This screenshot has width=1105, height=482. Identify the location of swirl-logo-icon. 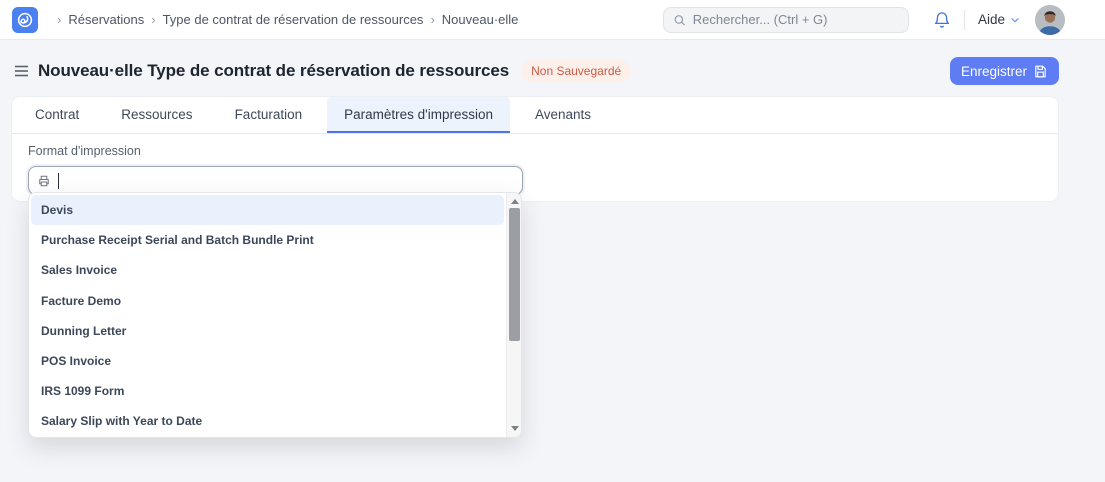
(25, 19).